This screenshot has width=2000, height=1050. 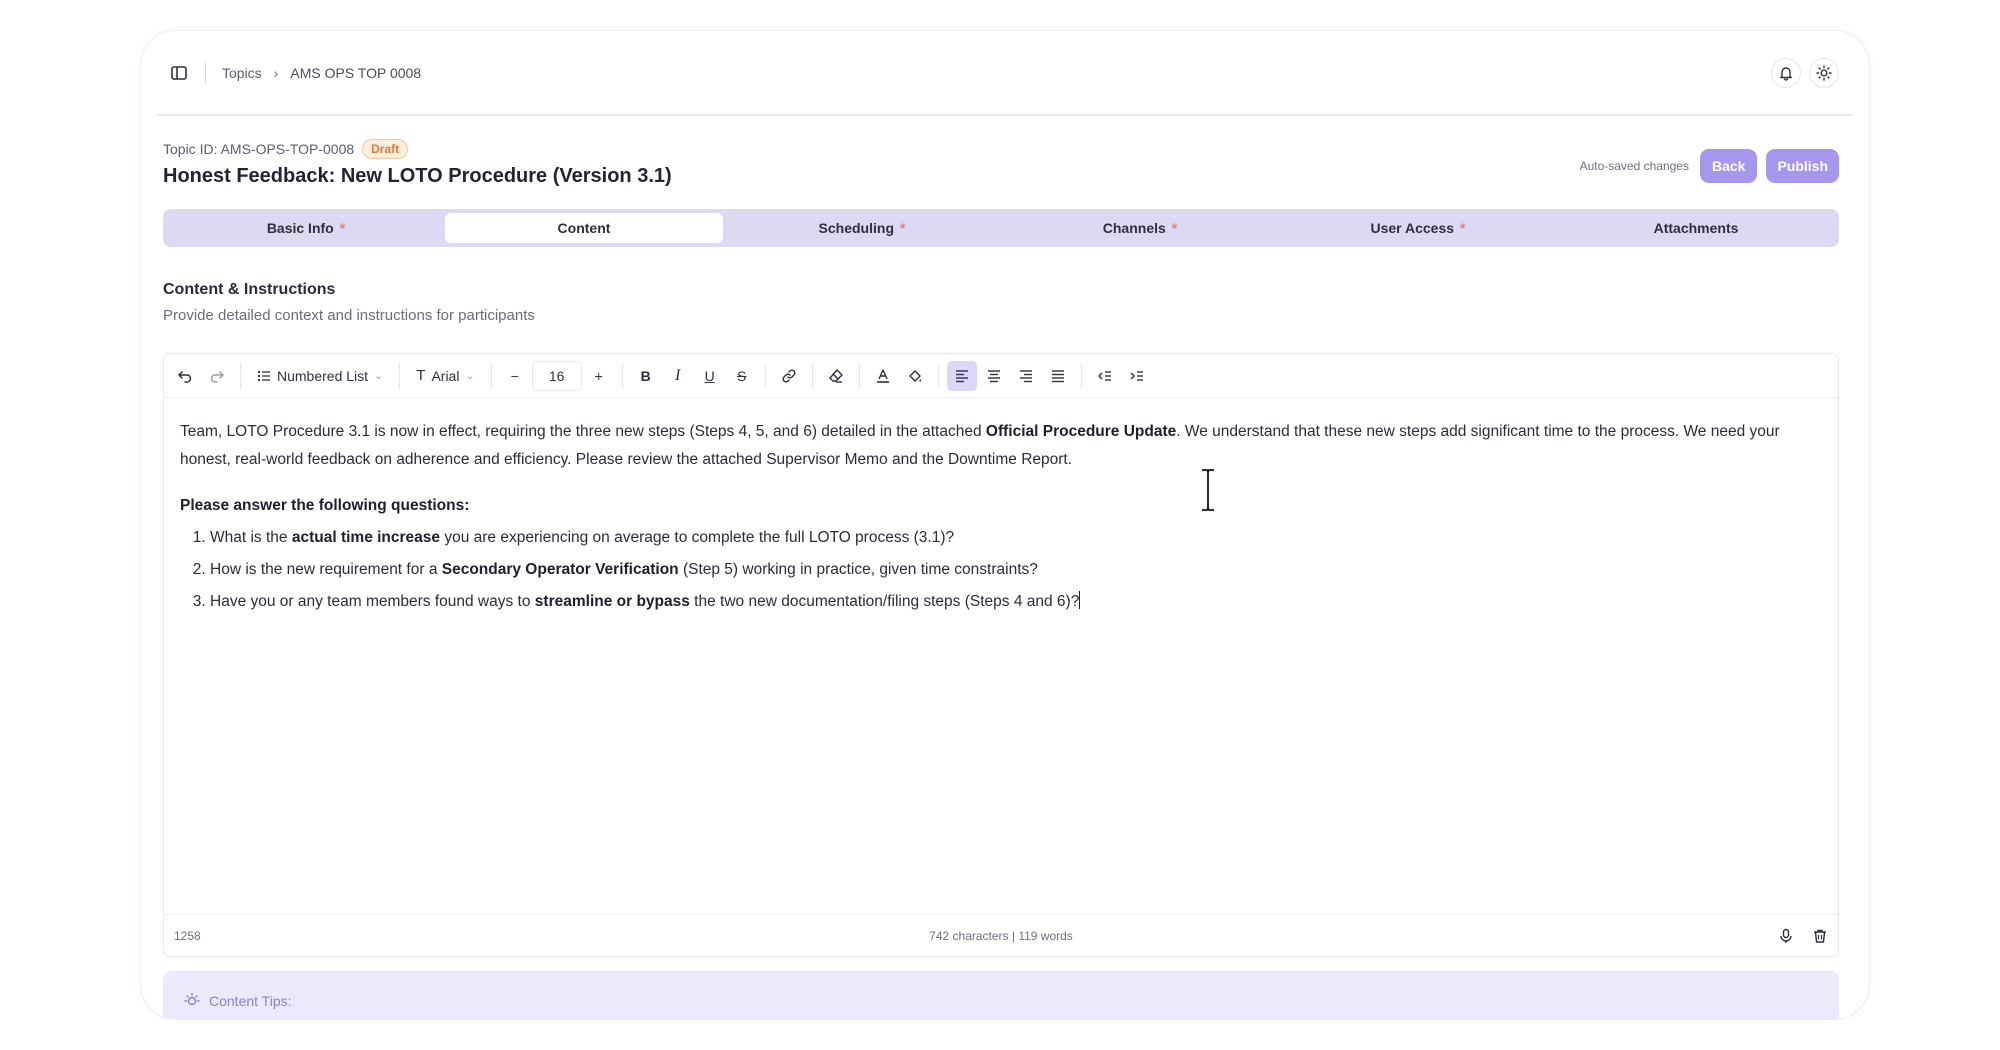 What do you see at coordinates (1134, 228) in the screenshot?
I see `tab-label: Channels` at bounding box center [1134, 228].